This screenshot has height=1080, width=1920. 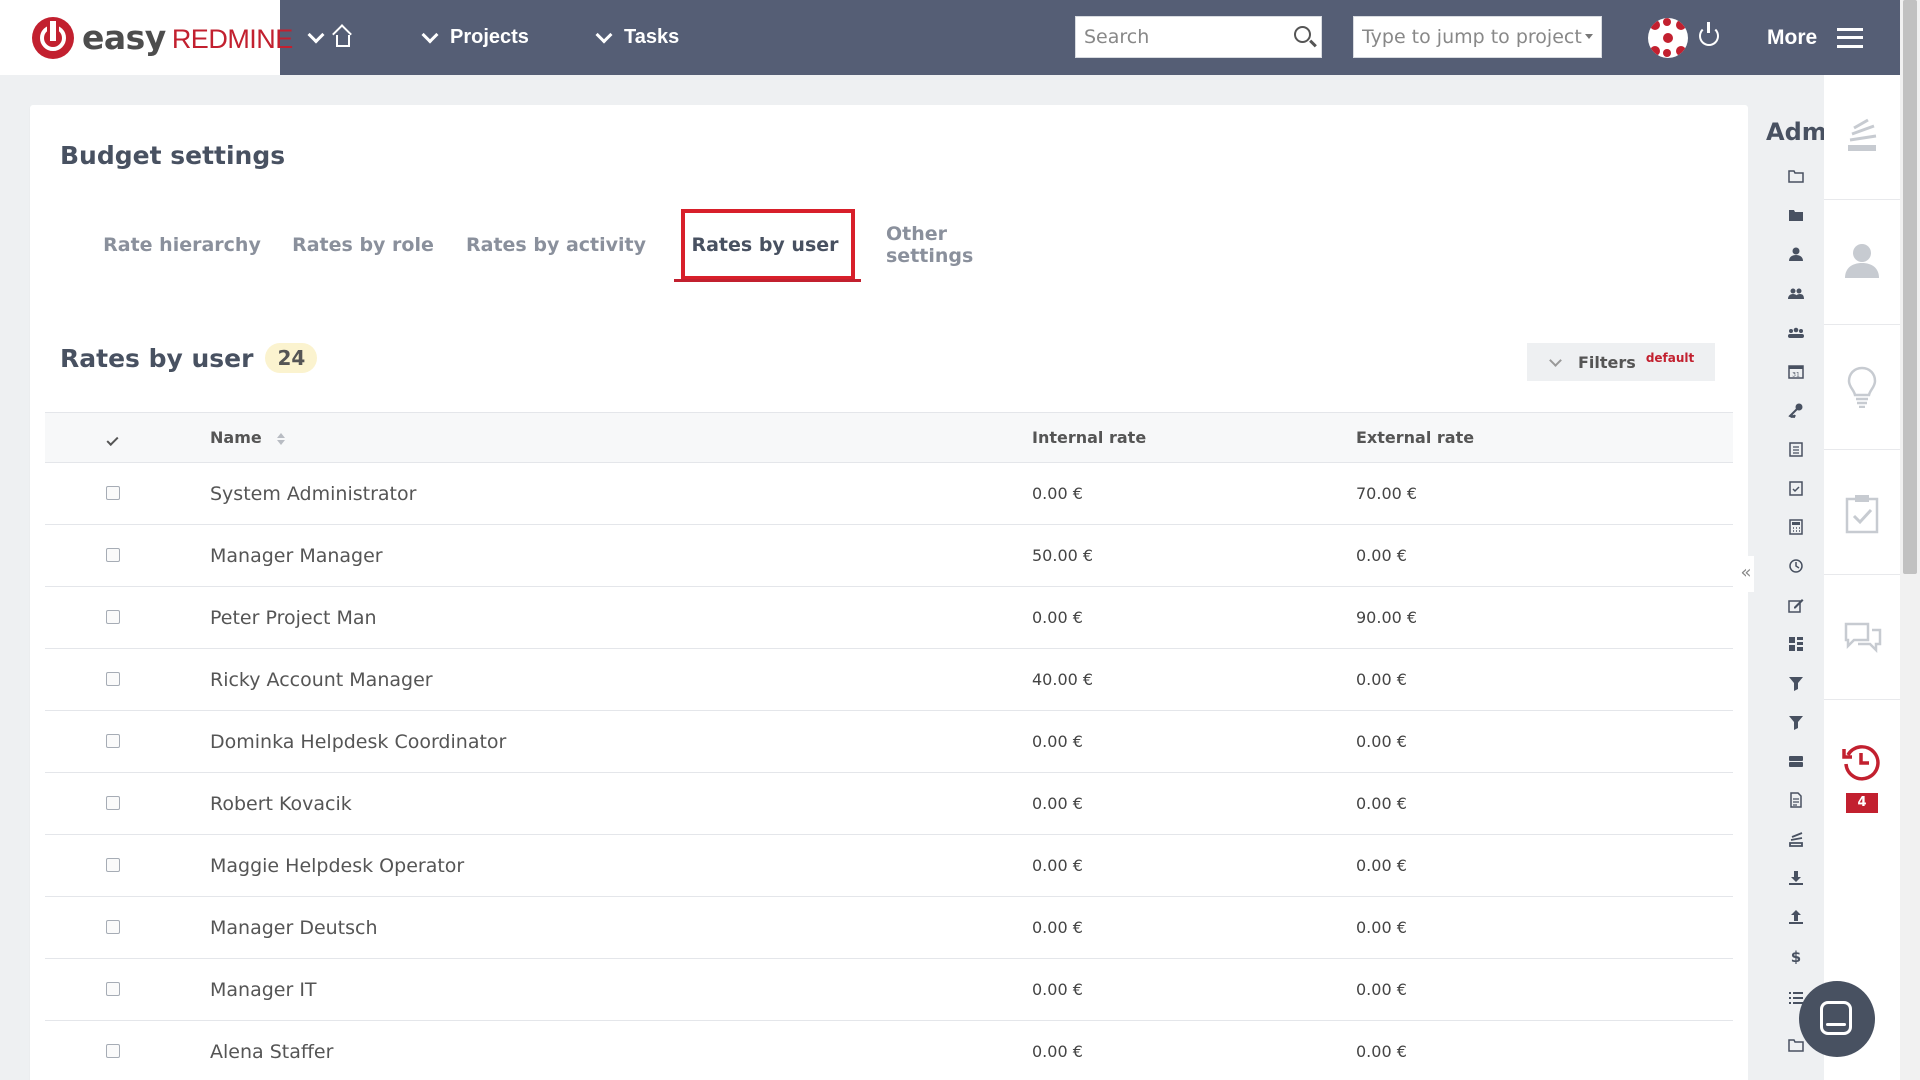 I want to click on dollar-icon: $, so click(x=1796, y=956).